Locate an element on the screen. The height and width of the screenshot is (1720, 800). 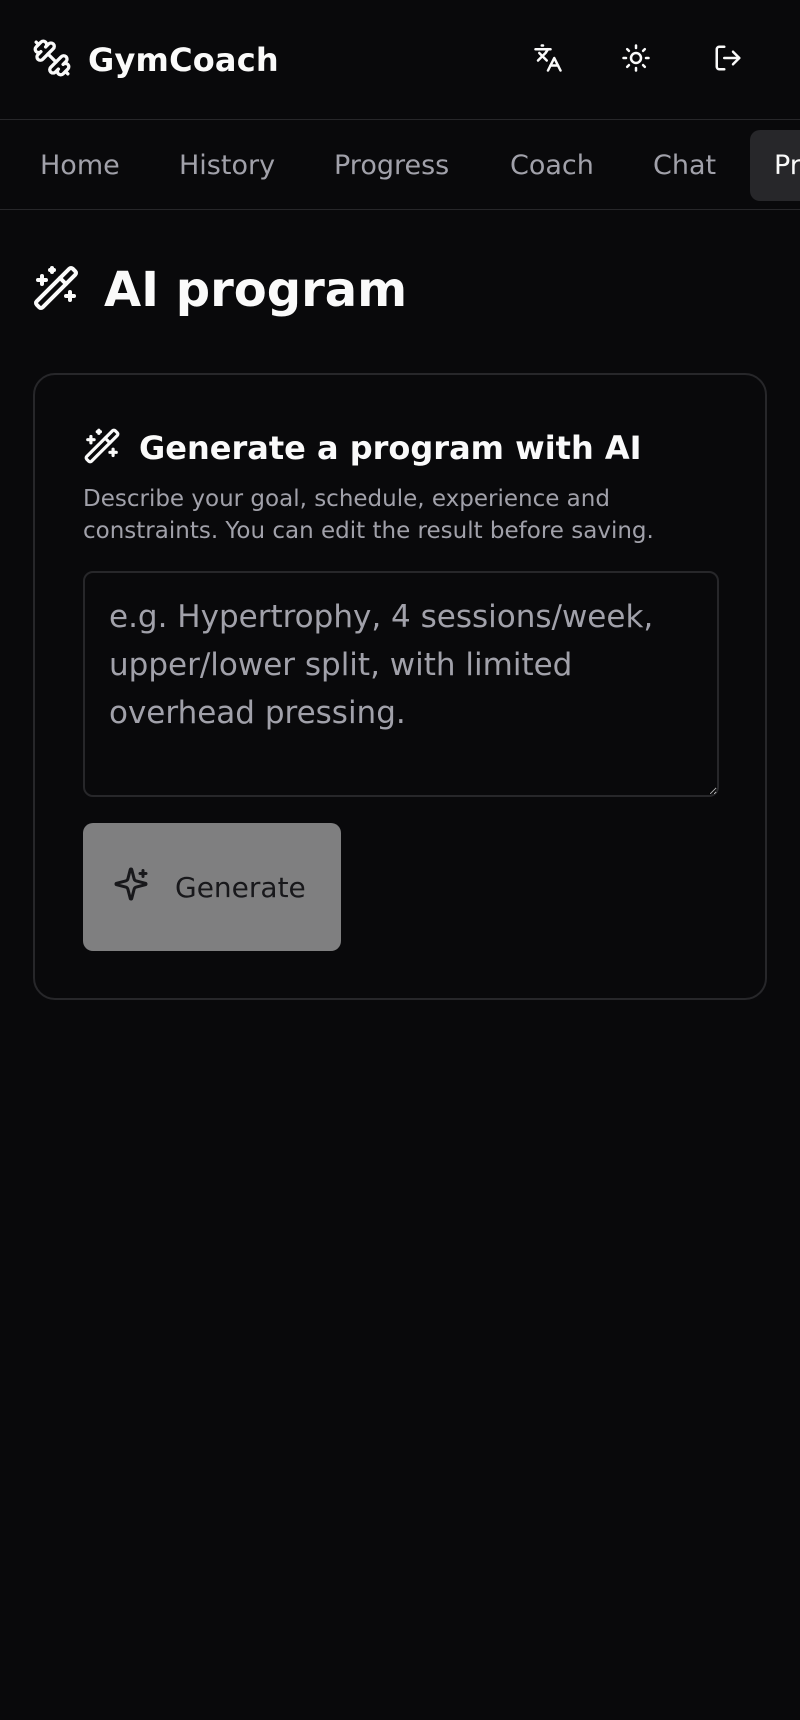
tab-history: History is located at coordinates (227, 165).